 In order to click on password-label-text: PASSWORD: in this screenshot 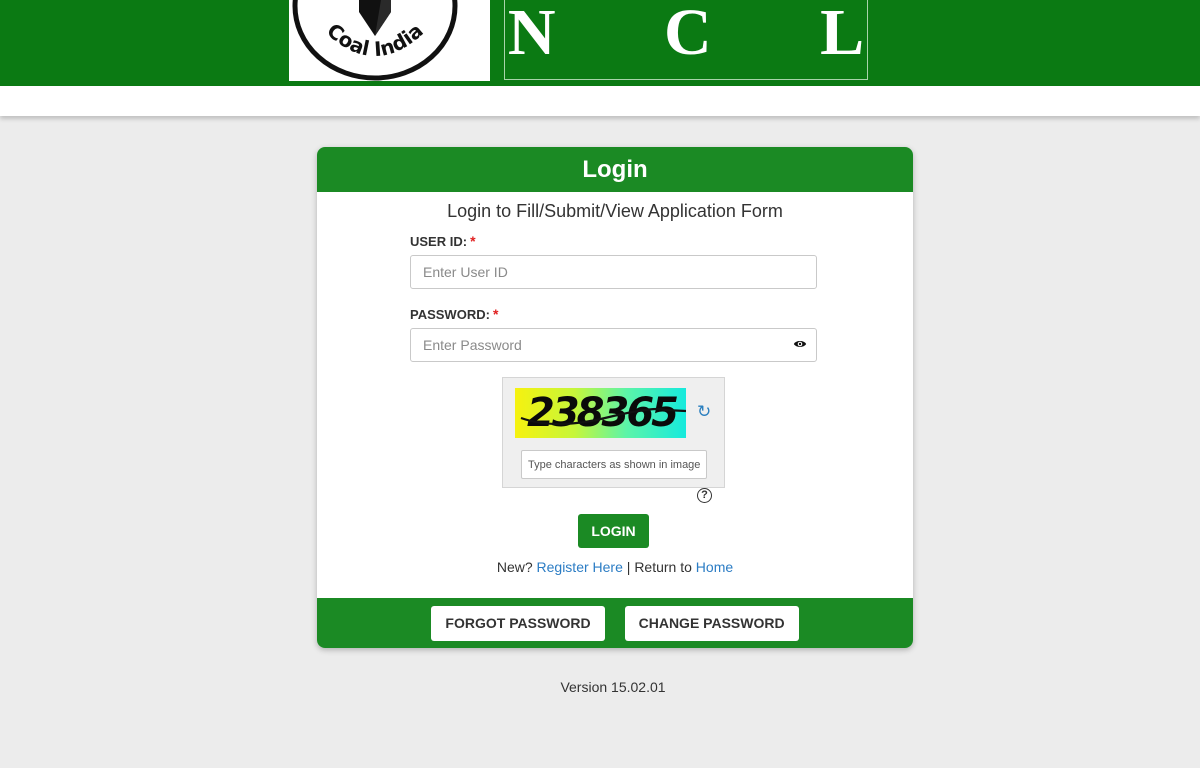, I will do `click(450, 314)`.